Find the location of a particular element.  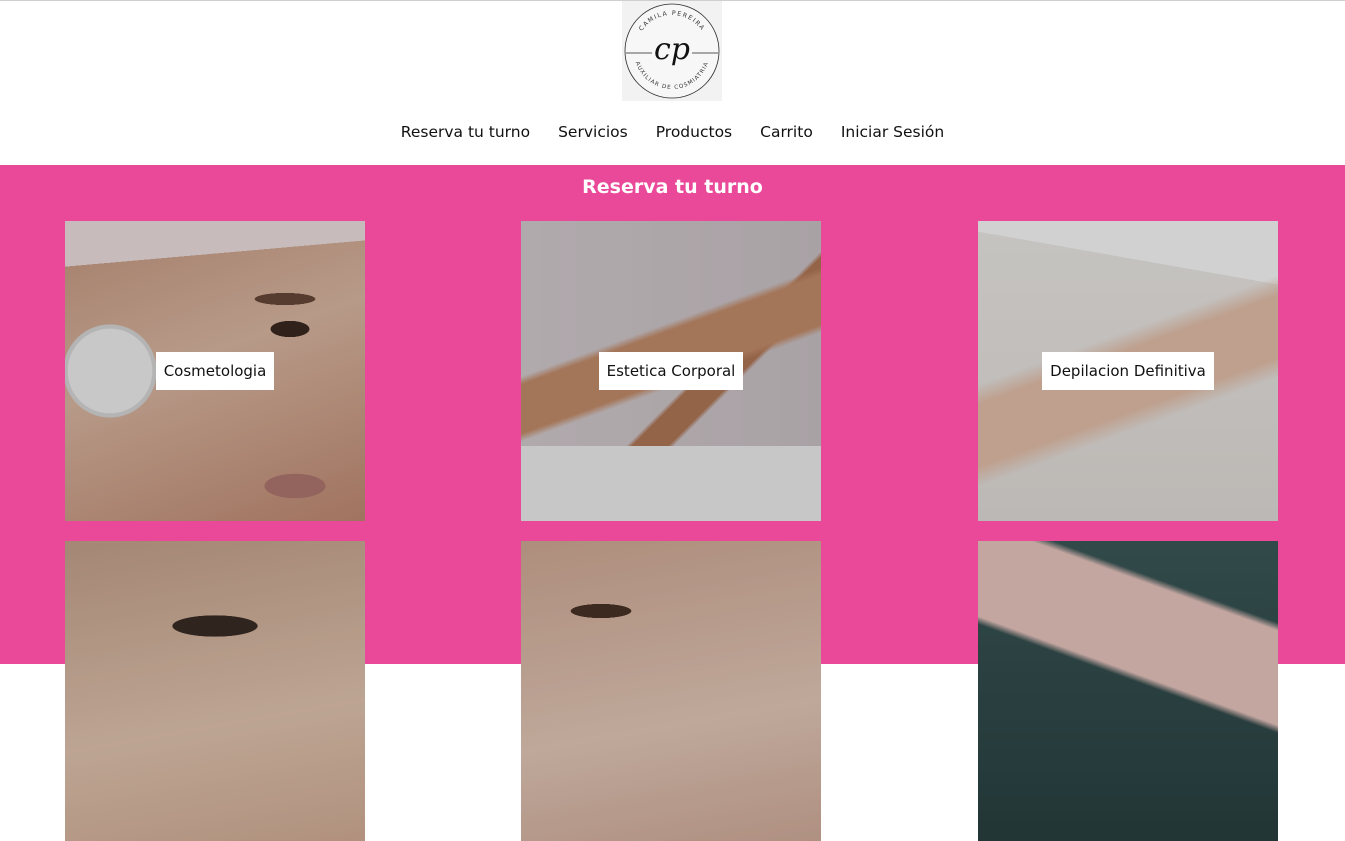

nav-item-carrito: Carrito is located at coordinates (786, 132).